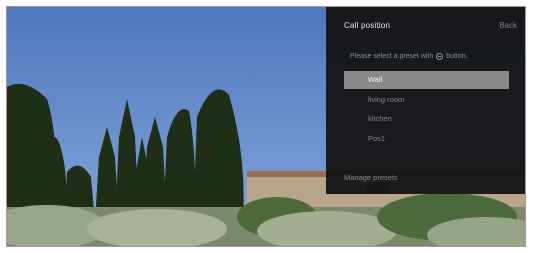  Describe the element at coordinates (377, 138) in the screenshot. I see `preset-label: Pos1` at that location.